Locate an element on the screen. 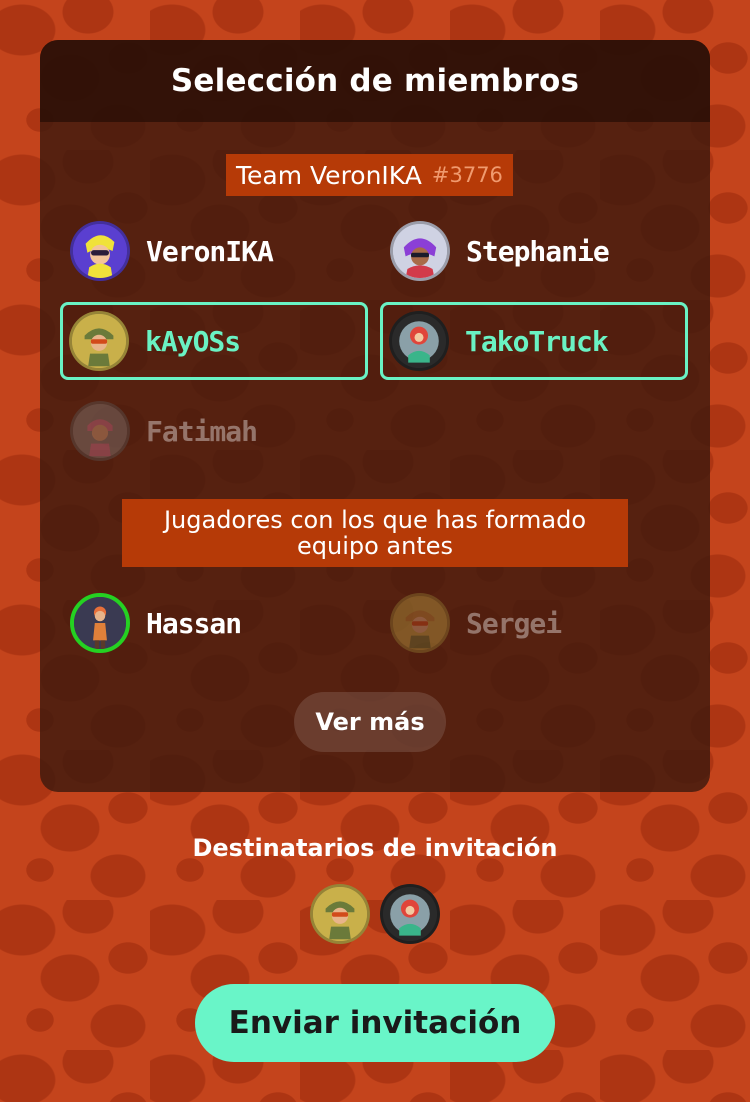  page-title: Selección de miembros is located at coordinates (375, 81).